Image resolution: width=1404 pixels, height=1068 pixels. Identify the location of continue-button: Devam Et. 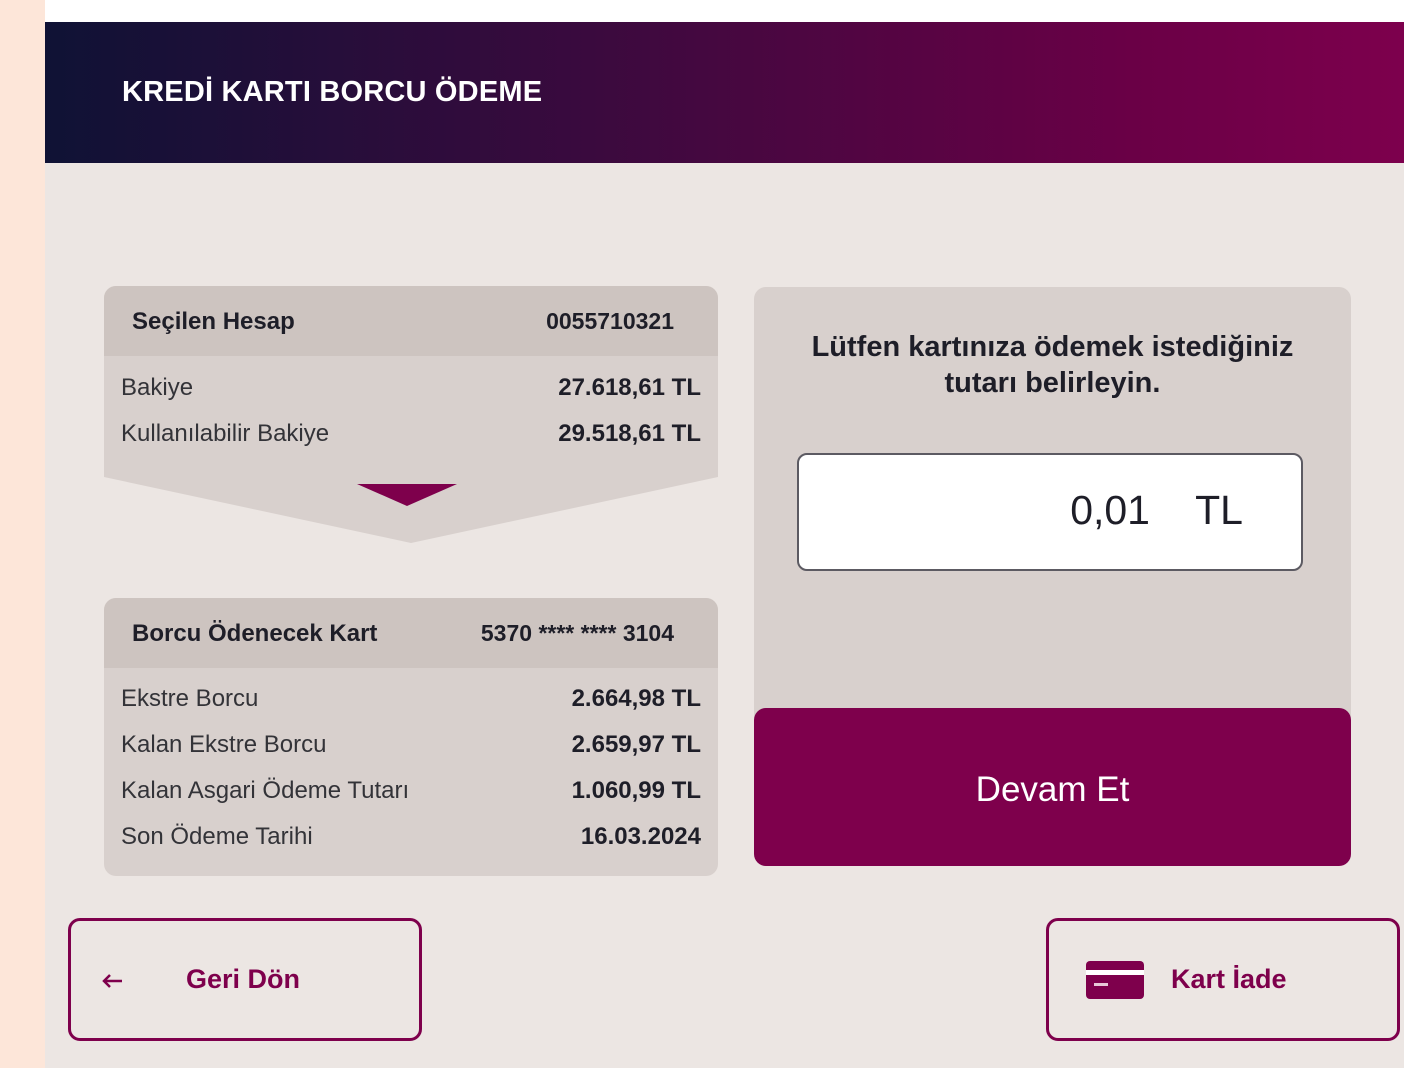
(1052, 787).